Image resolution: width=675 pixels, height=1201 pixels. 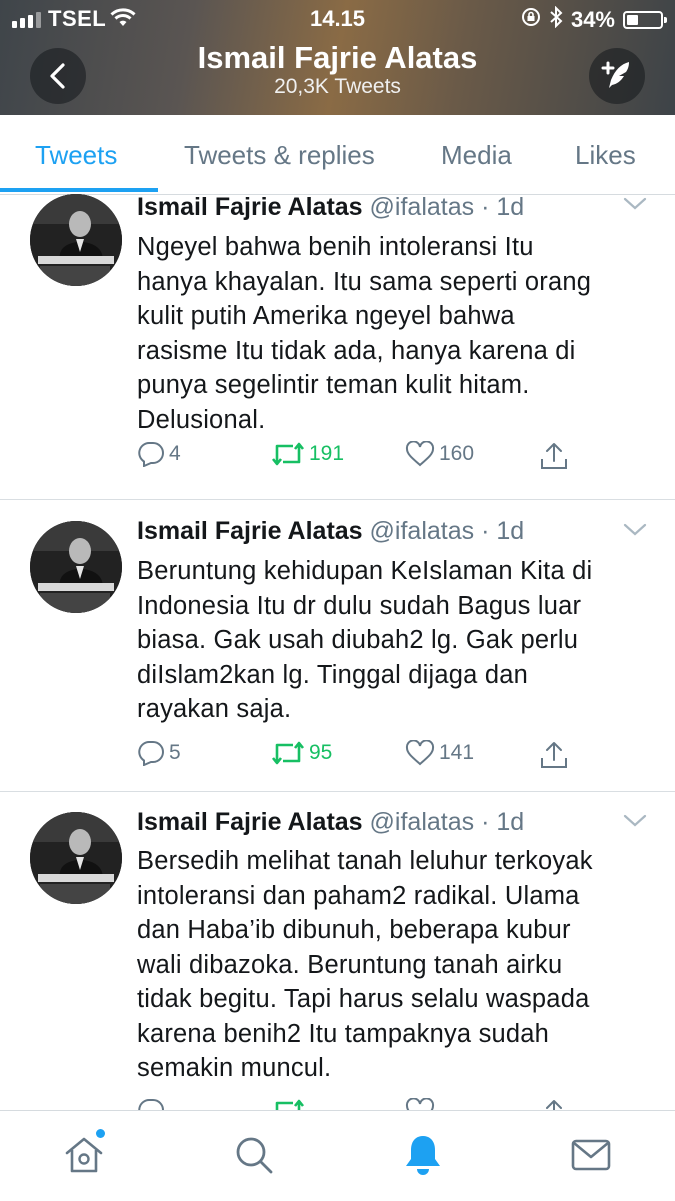 I want to click on notifications-tab-button, so click(x=423, y=1155).